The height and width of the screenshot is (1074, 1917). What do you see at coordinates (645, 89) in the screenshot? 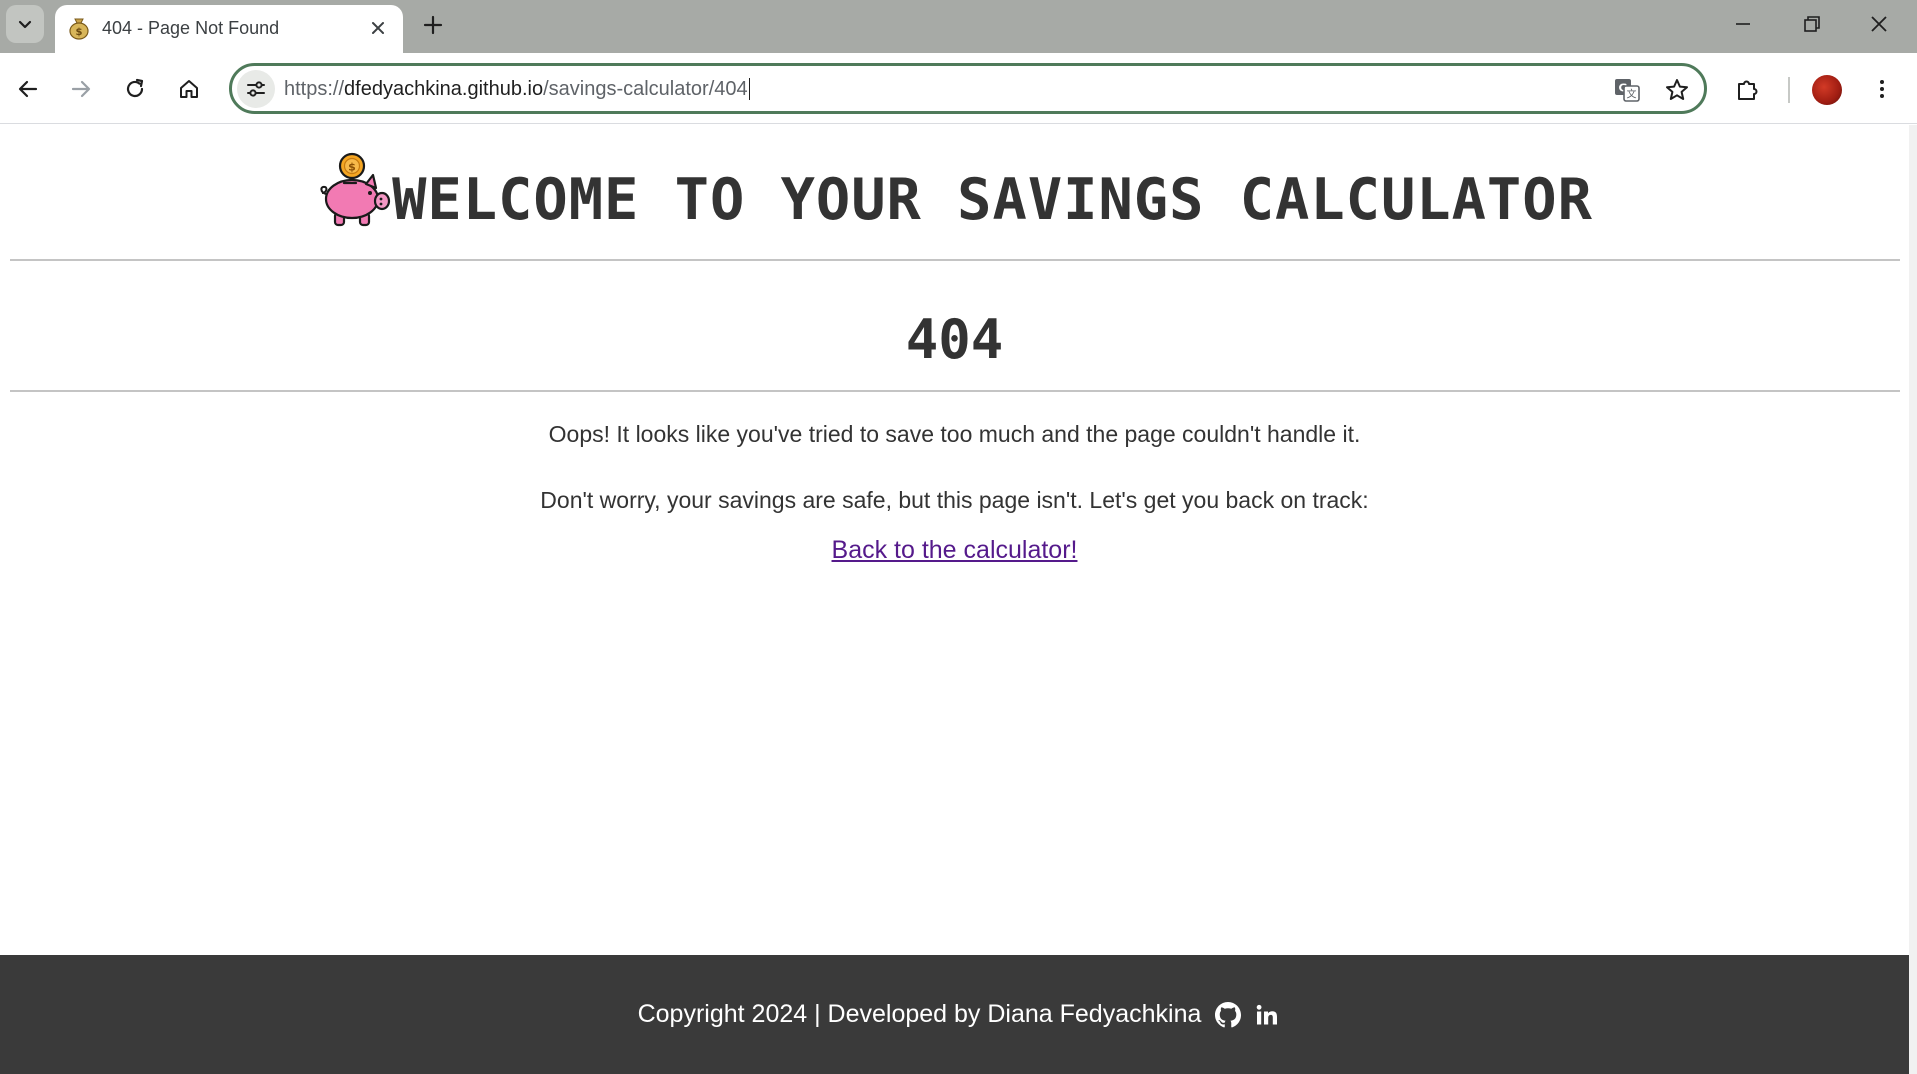
I see `url-path: /savings-calculator/404` at bounding box center [645, 89].